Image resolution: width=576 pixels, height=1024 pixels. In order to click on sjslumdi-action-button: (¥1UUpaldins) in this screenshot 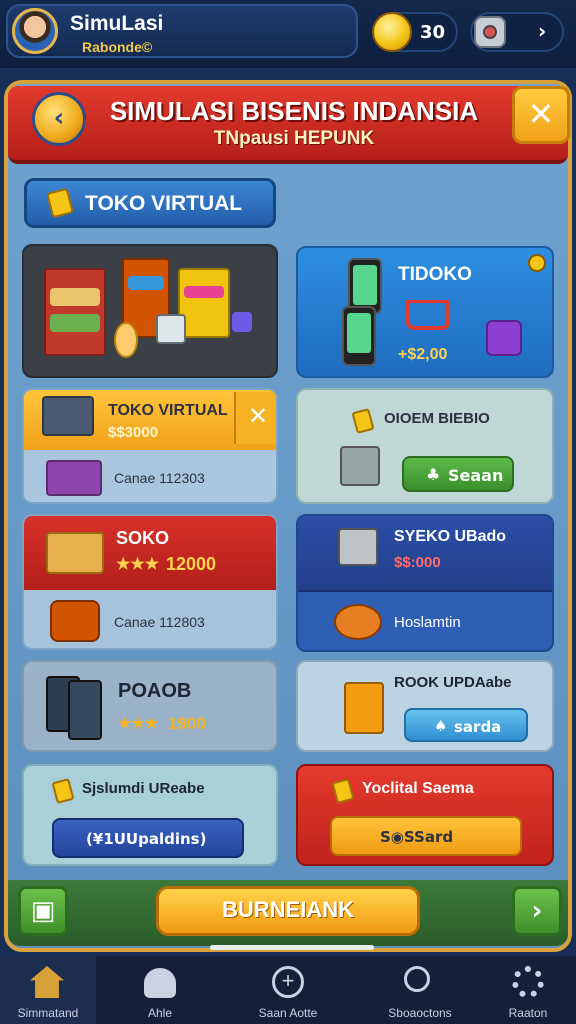, I will do `click(148, 838)`.